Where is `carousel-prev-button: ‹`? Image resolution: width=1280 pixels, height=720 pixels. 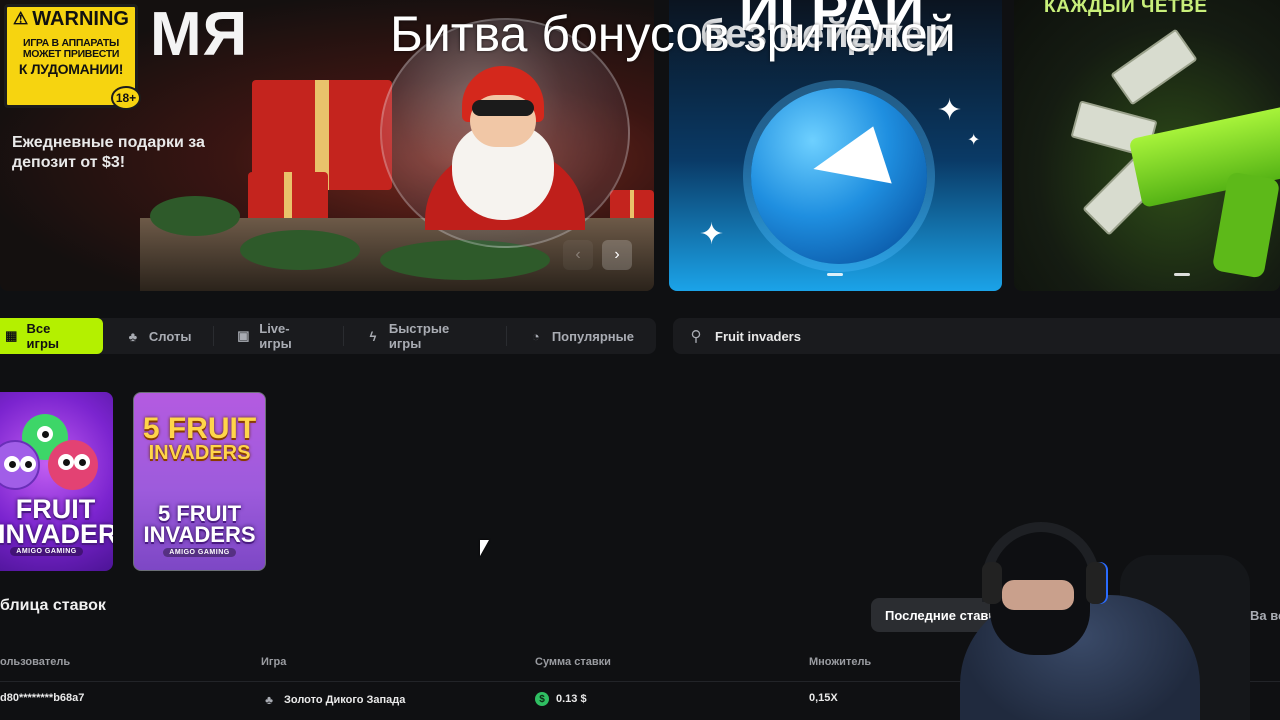 carousel-prev-button: ‹ is located at coordinates (578, 255).